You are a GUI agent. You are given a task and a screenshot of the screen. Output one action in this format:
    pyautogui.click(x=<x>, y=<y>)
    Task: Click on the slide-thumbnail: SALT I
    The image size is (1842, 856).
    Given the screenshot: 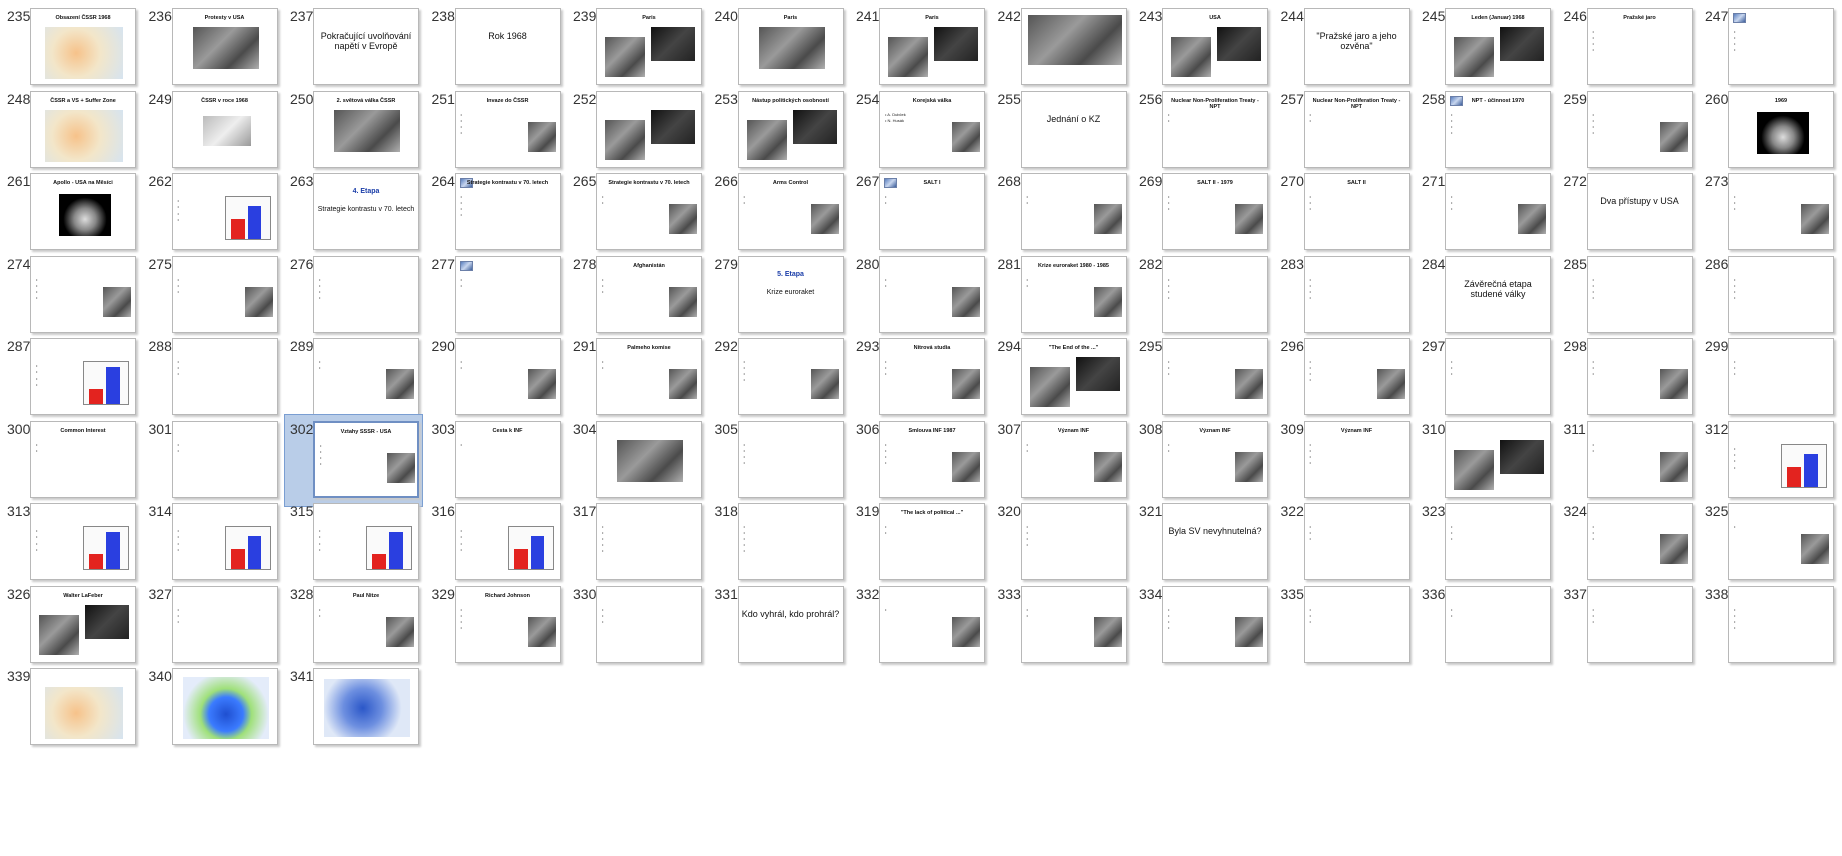 What is the action you would take?
    pyautogui.click(x=932, y=211)
    